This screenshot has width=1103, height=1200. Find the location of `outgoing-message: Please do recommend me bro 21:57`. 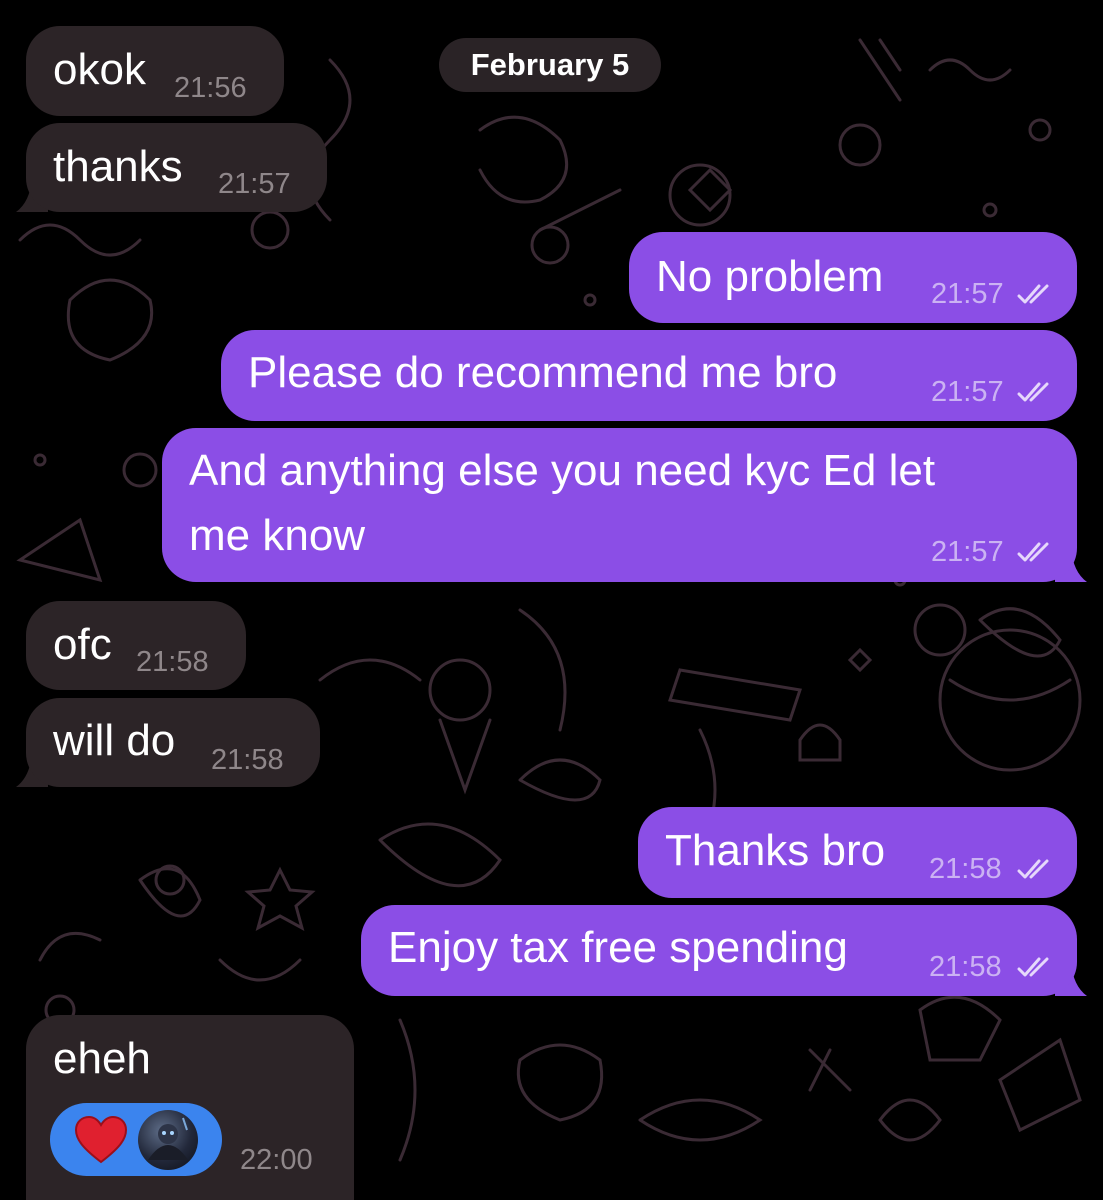

outgoing-message: Please do recommend me bro 21:57 is located at coordinates (649, 375).